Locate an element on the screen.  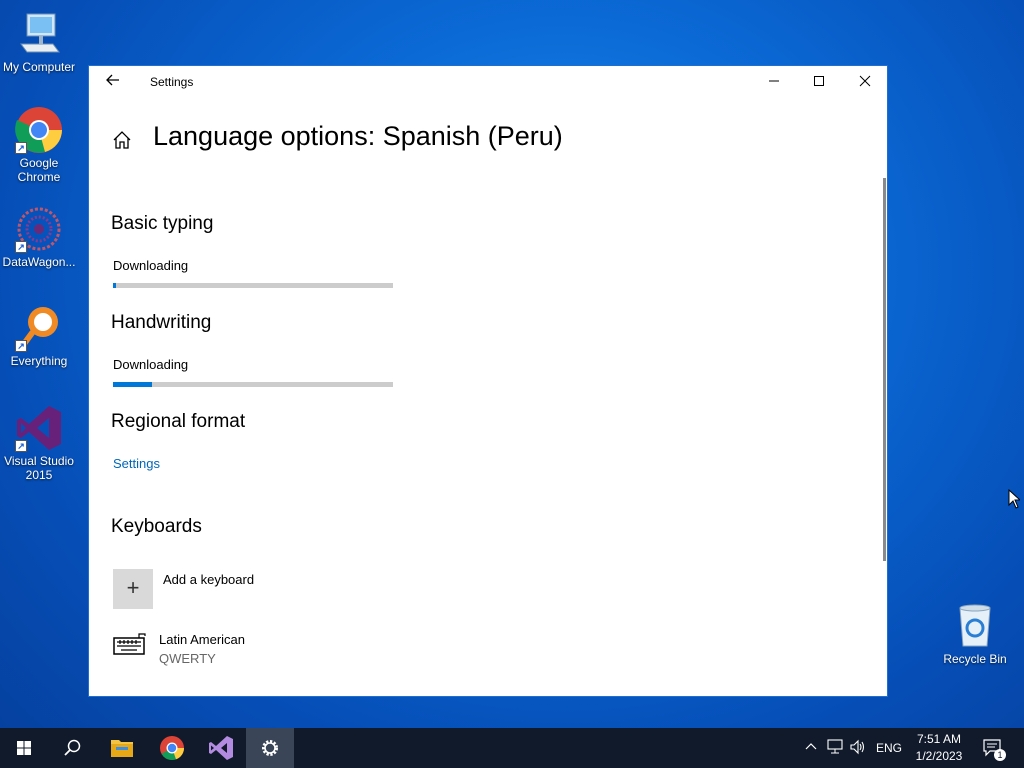
chrome-icon: ↗ is located at coordinates (39, 130).